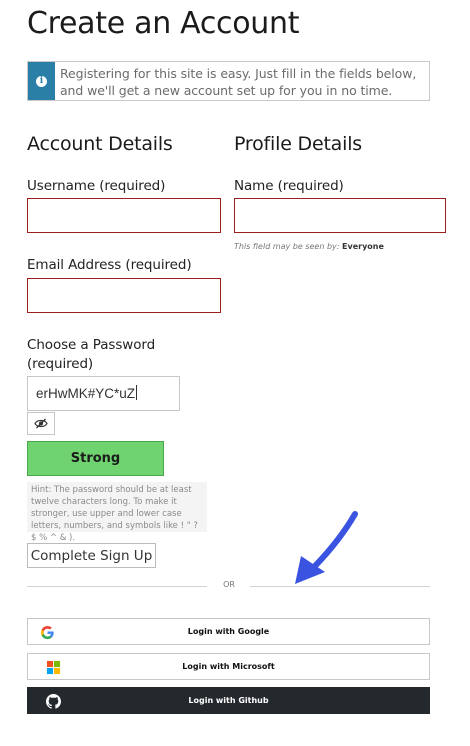 This screenshot has height=746, width=470. Describe the element at coordinates (91, 355) in the screenshot. I see `password-label: Choose a Password (required)` at that location.